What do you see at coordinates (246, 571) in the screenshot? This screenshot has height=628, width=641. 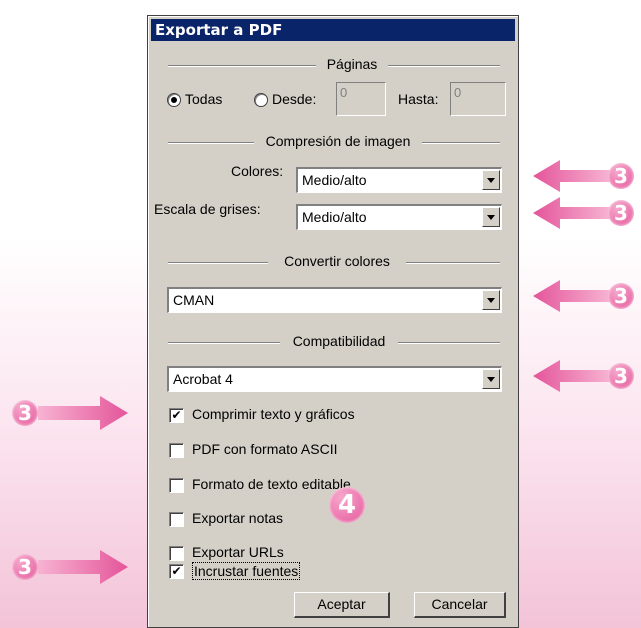 I see `checkbox-embed-fonts-label: Incrustar fuentes` at bounding box center [246, 571].